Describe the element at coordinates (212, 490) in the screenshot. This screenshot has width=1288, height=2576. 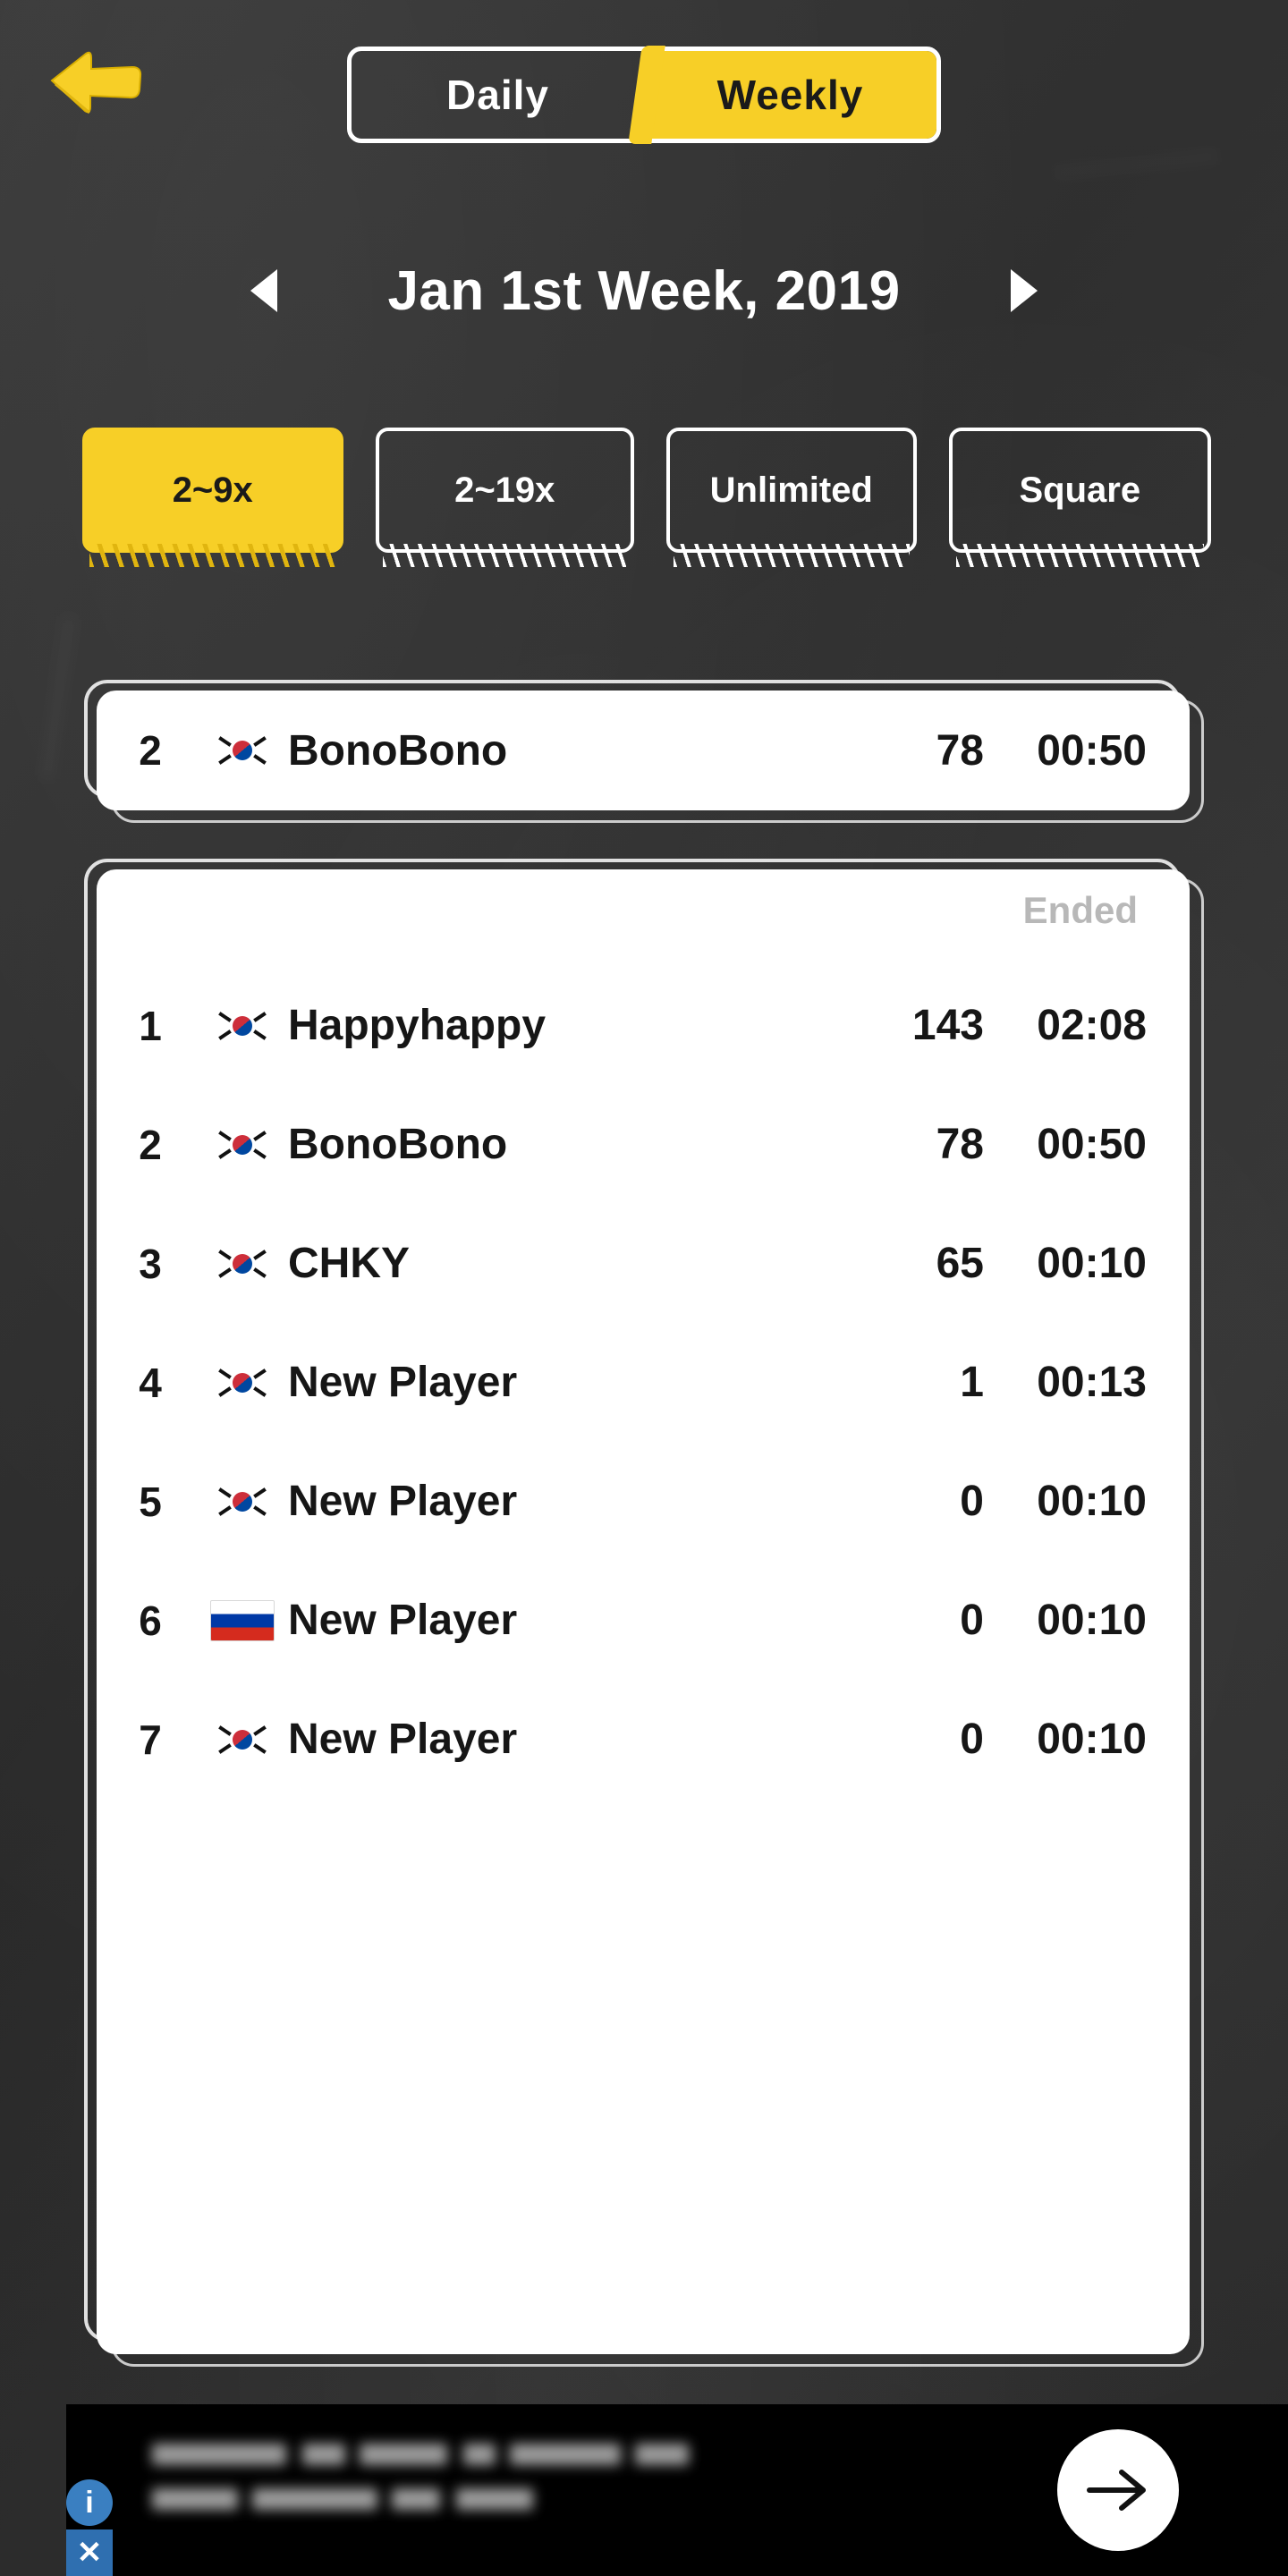
I see `filter-chip-2-9x-label: 2~9x` at that location.